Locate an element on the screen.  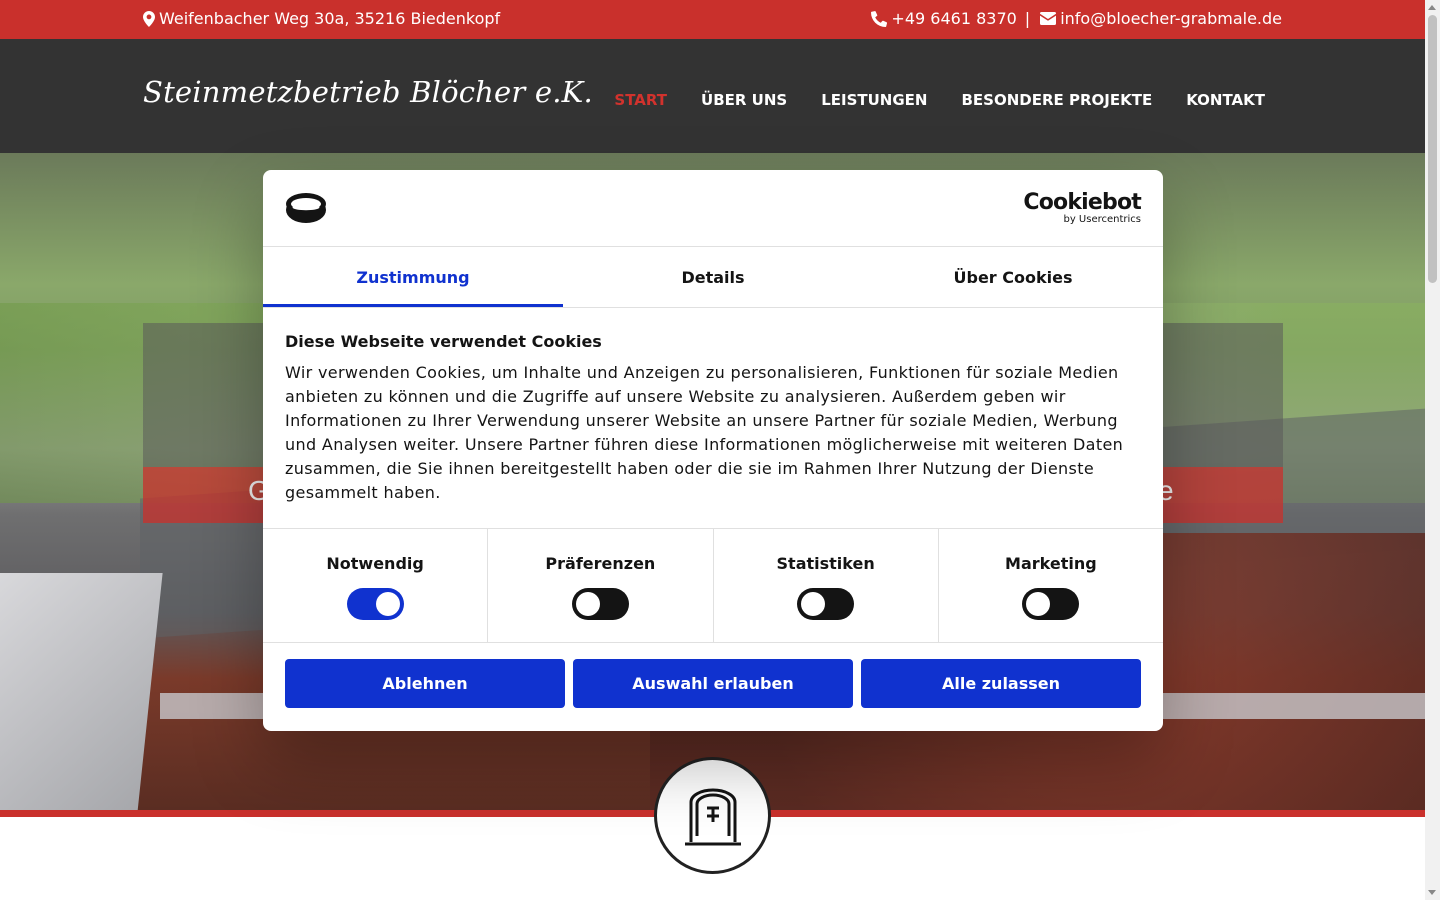
category-notwendig: Notwendig is located at coordinates (376, 585).